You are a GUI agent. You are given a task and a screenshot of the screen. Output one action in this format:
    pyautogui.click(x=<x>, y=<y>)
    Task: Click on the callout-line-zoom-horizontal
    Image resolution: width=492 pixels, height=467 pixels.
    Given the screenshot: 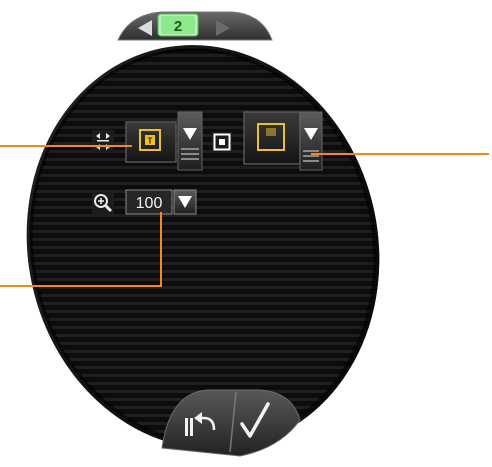 What is the action you would take?
    pyautogui.click(x=81, y=286)
    